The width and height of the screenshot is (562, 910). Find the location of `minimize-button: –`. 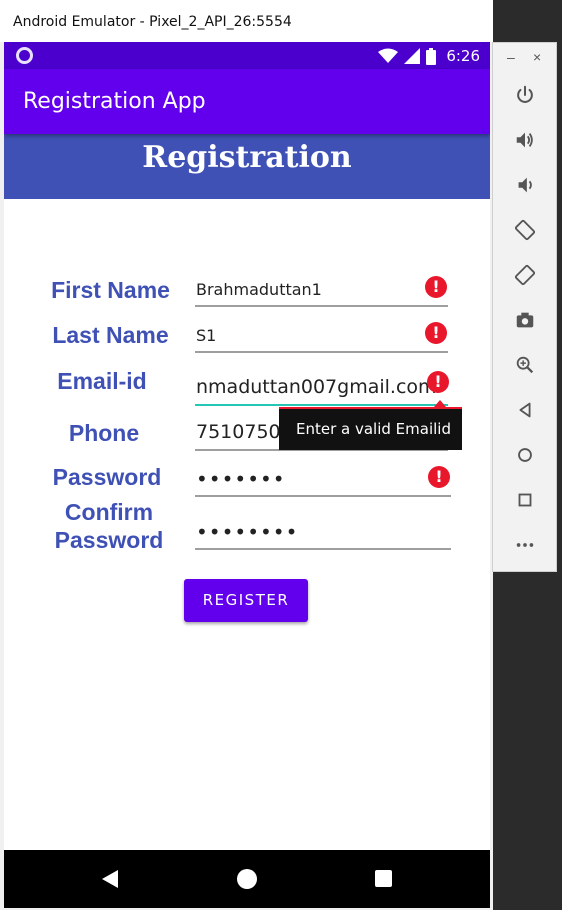

minimize-button: – is located at coordinates (511, 57).